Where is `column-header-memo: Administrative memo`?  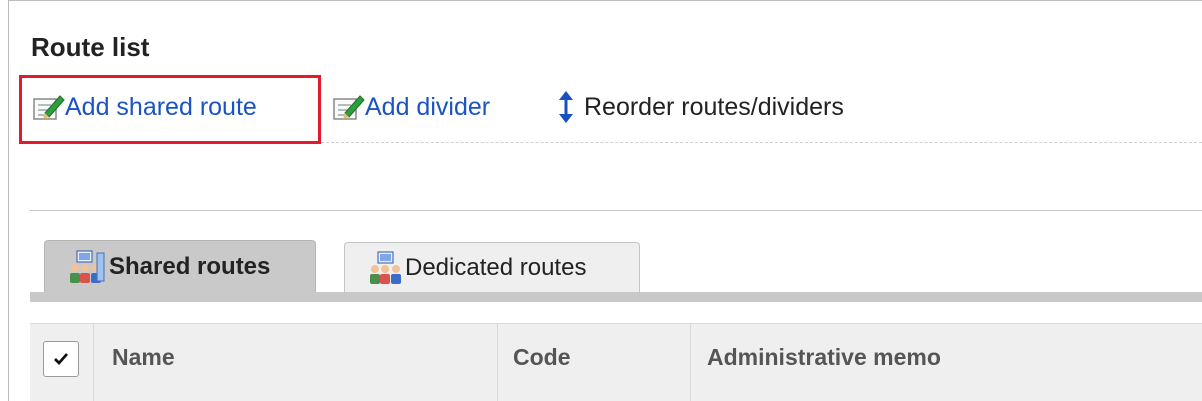 column-header-memo: Administrative memo is located at coordinates (824, 357).